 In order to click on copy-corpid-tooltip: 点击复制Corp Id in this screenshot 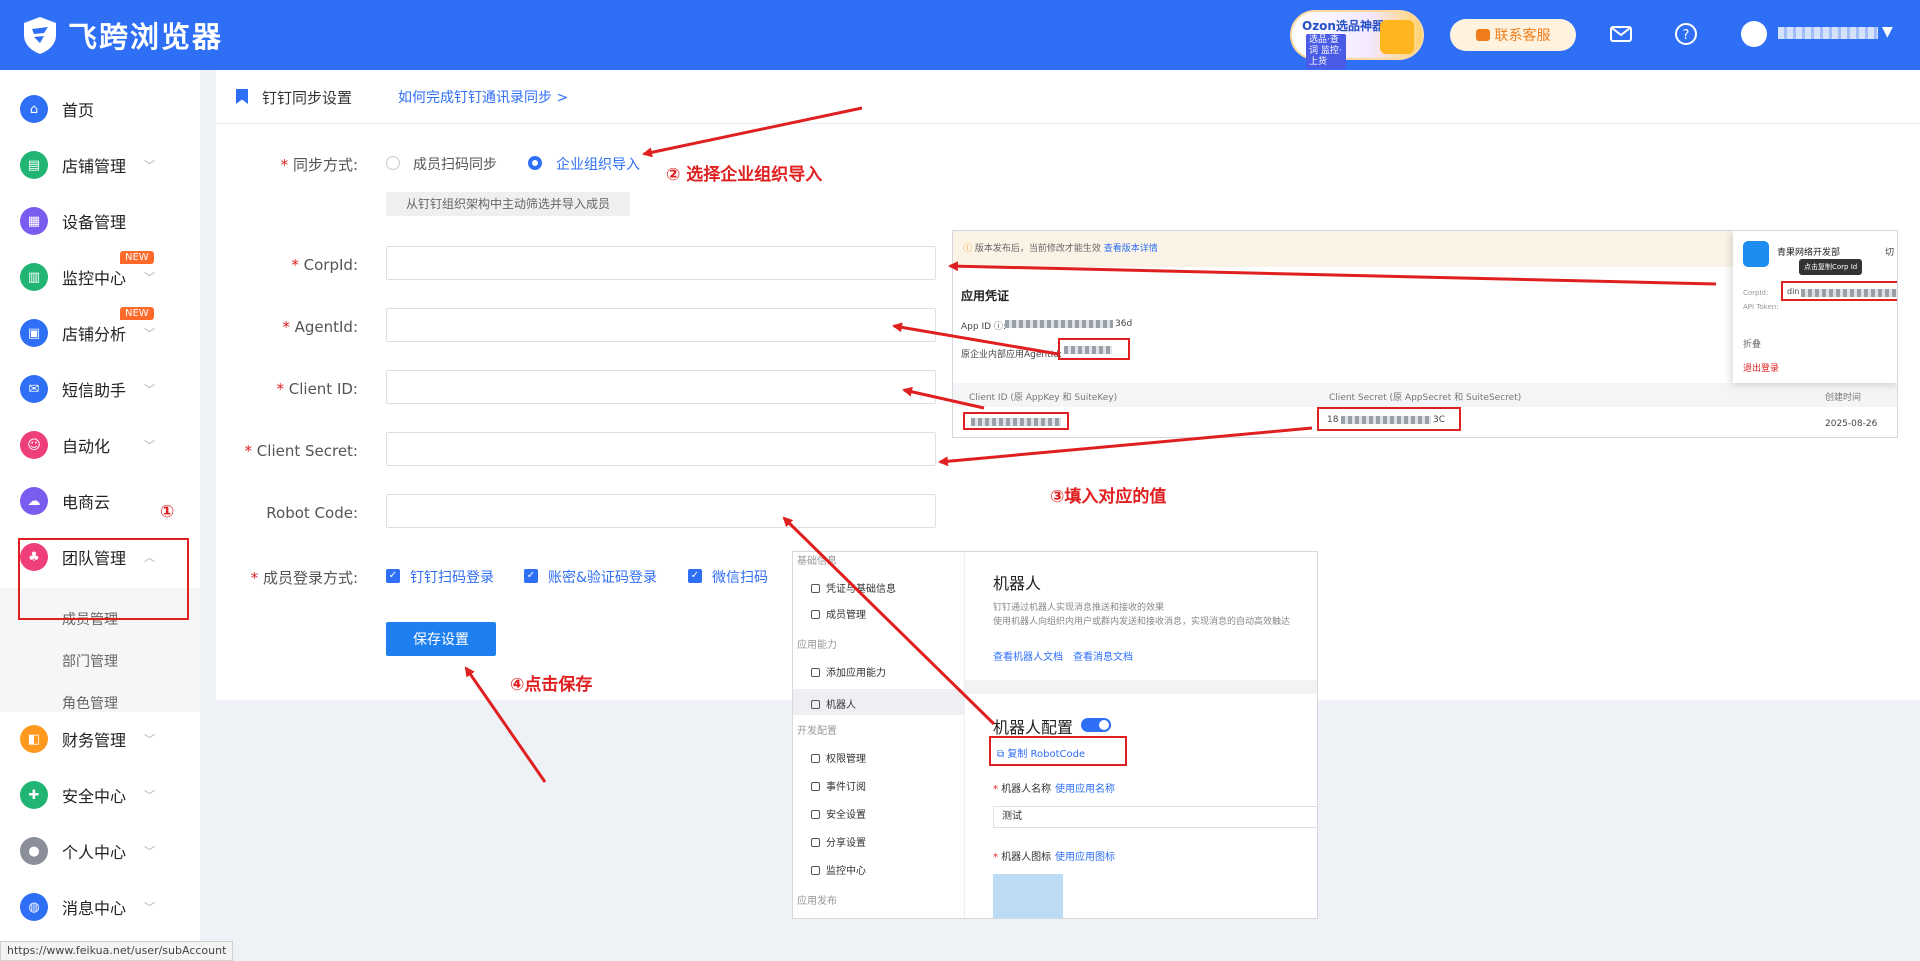, I will do `click(1831, 267)`.